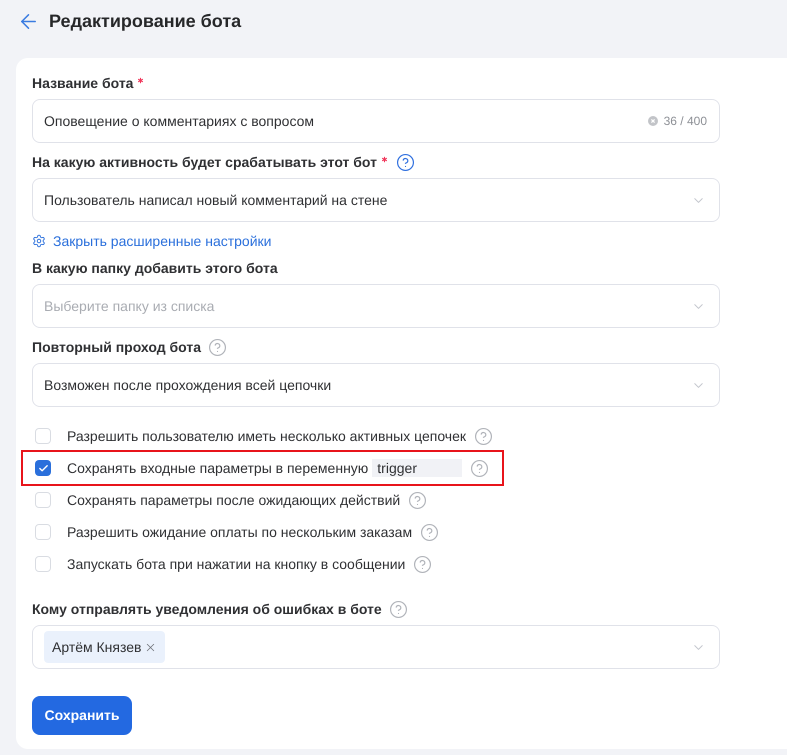 This screenshot has height=755, width=787. Describe the element at coordinates (376, 647) in the screenshot. I see `recipient-select-field: Артём Князев` at that location.